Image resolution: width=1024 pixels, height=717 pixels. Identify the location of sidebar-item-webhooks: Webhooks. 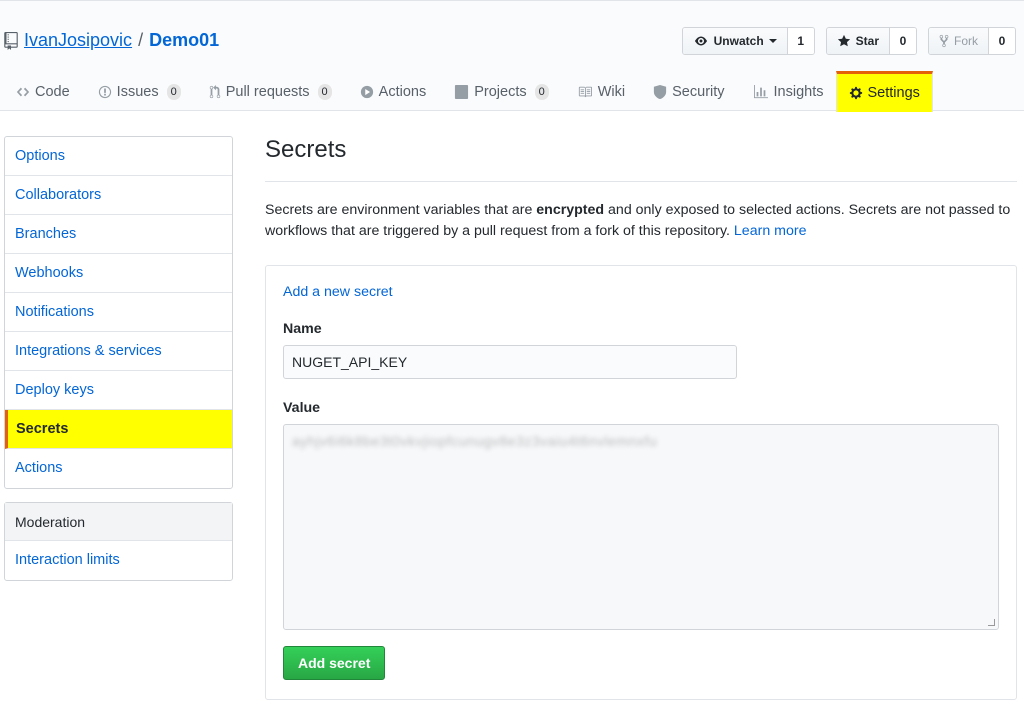
(118, 273).